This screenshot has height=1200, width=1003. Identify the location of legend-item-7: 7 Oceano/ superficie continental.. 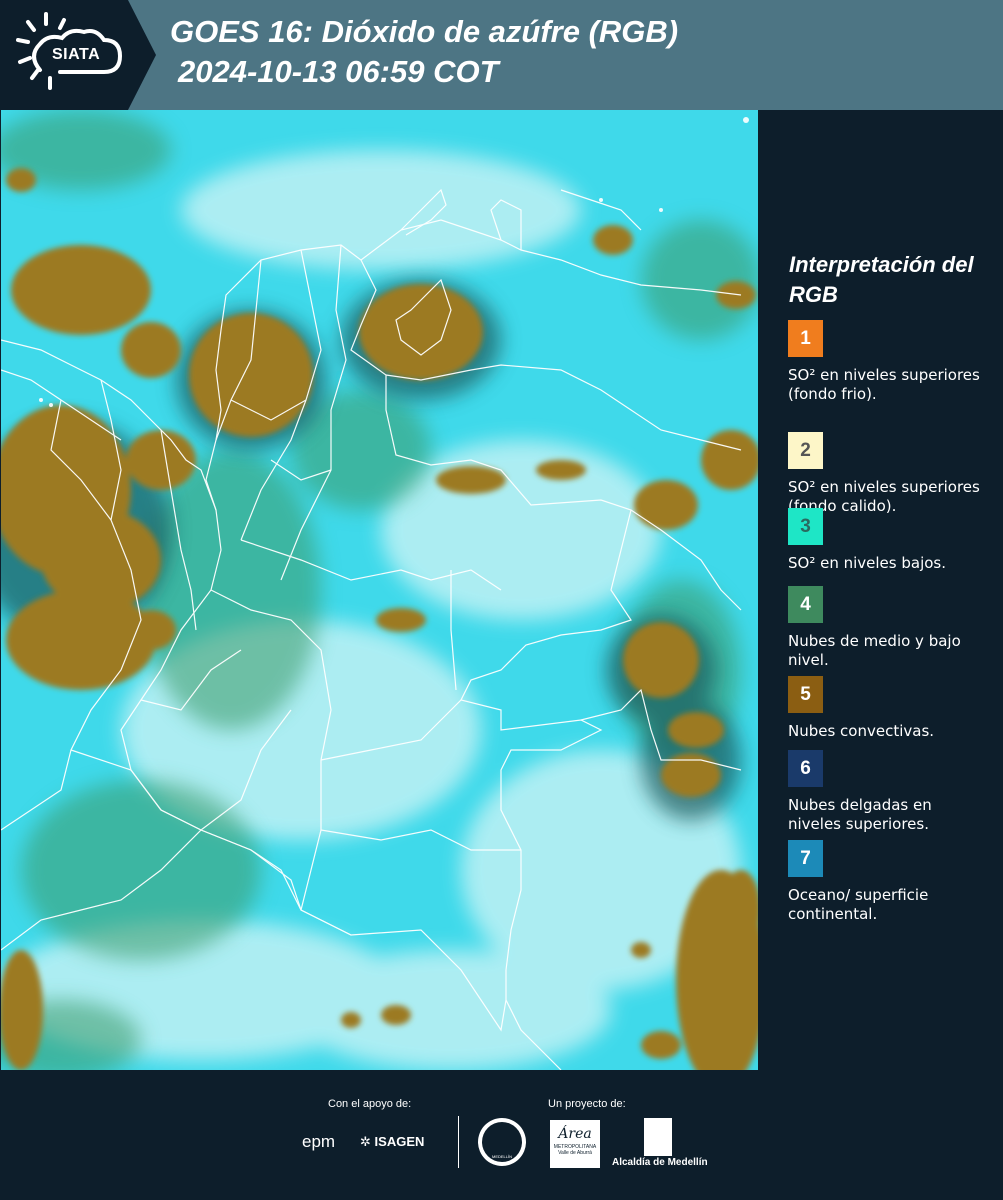
(888, 882).